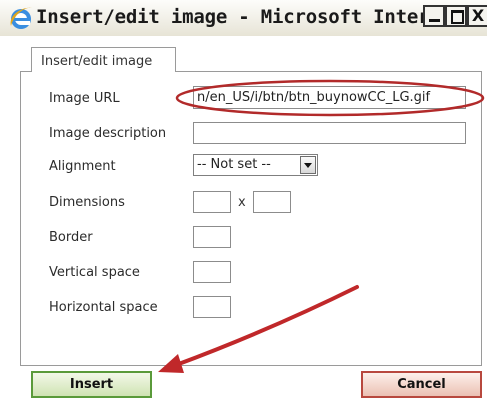  I want to click on alignment-select: -- Not set --, so click(255, 165).